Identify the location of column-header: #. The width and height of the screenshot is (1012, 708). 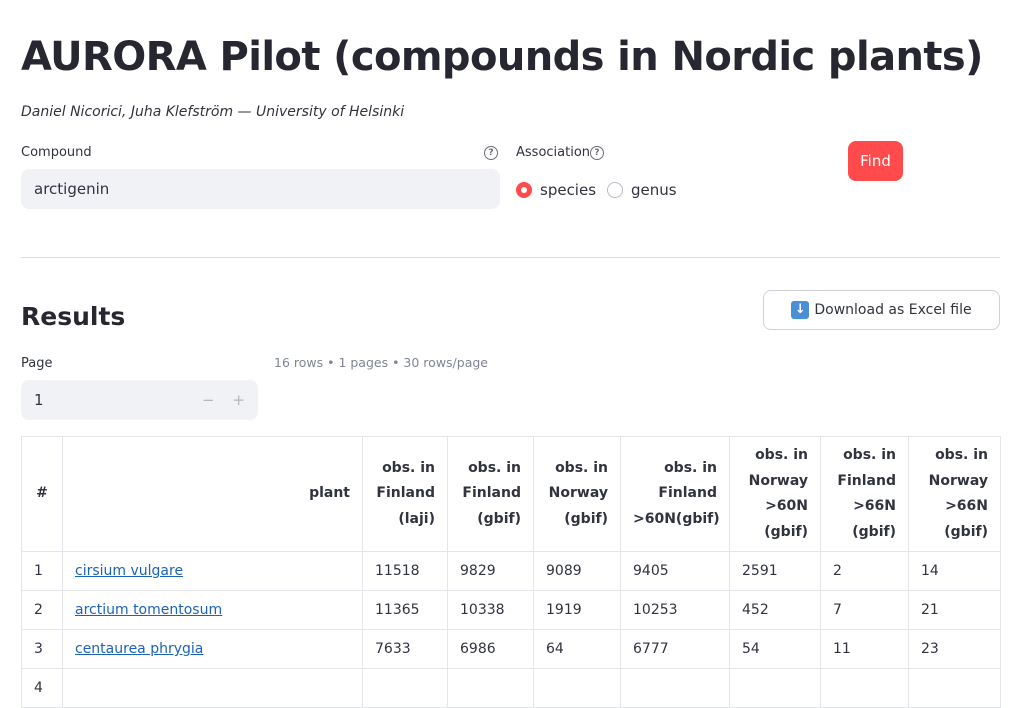
(42, 494).